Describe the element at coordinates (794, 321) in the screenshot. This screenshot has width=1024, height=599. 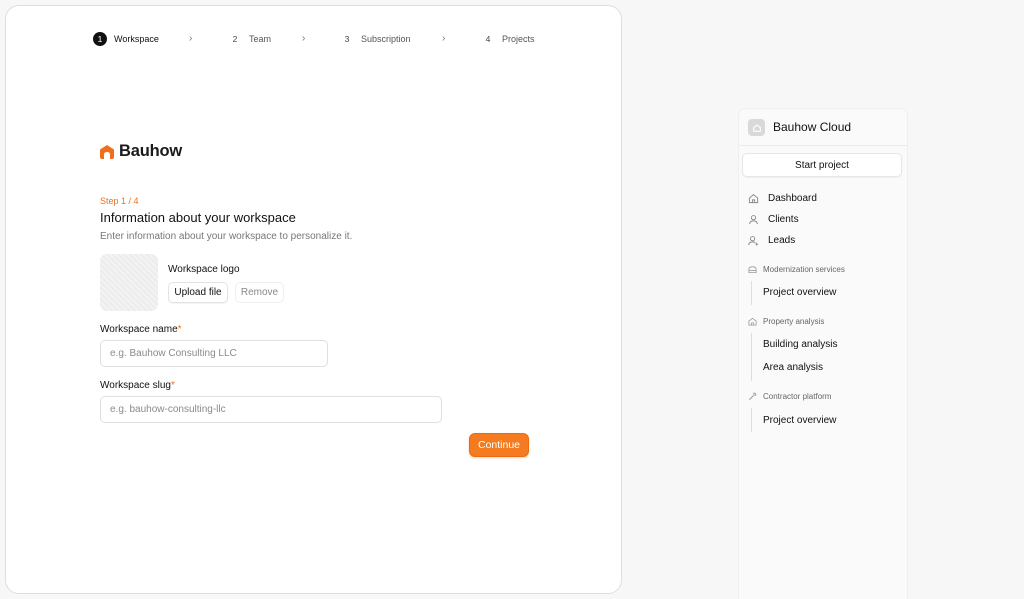
I see `sidebar-group-label: Property analysis` at that location.